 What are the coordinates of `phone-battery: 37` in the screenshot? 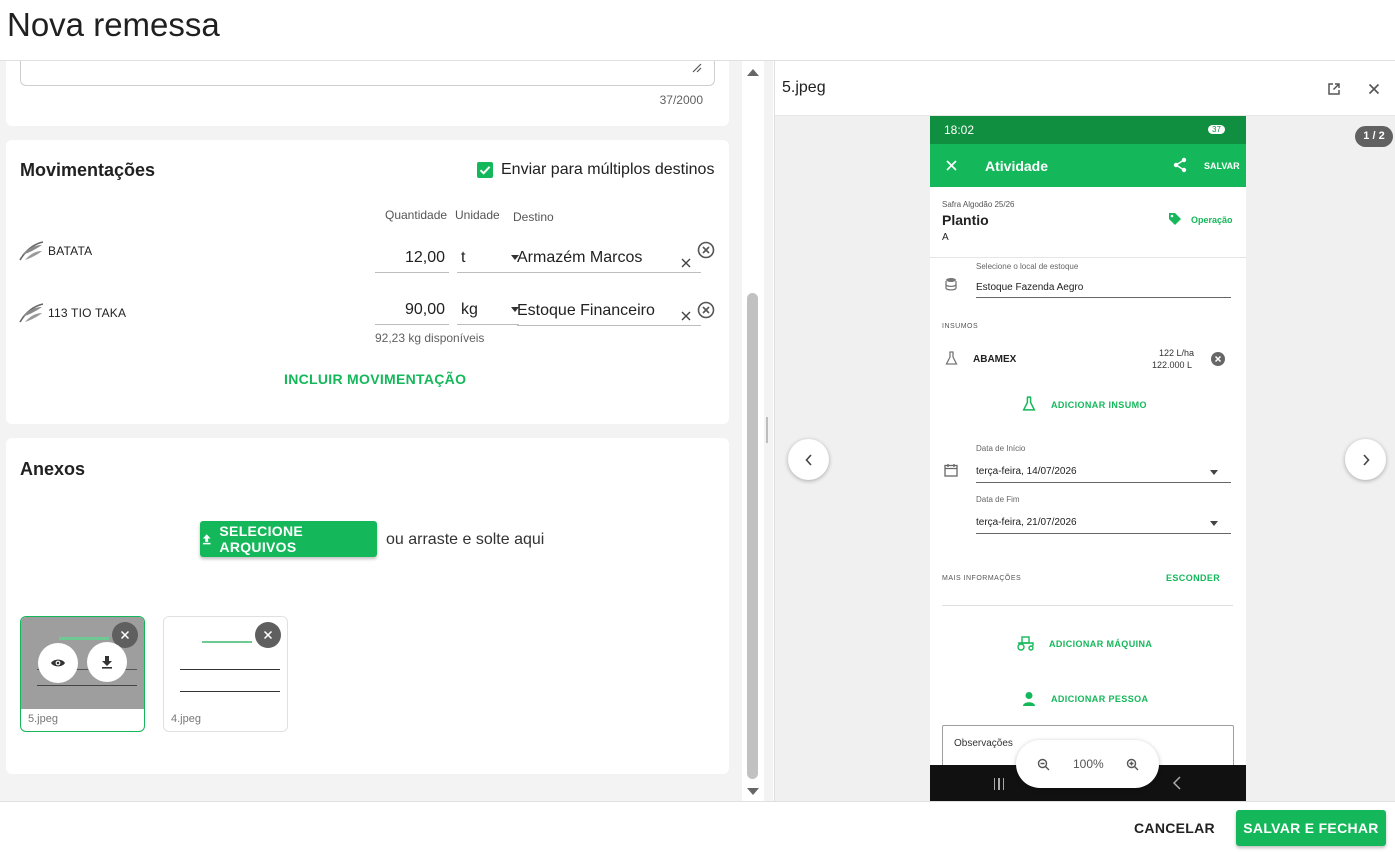 It's located at (1216, 129).